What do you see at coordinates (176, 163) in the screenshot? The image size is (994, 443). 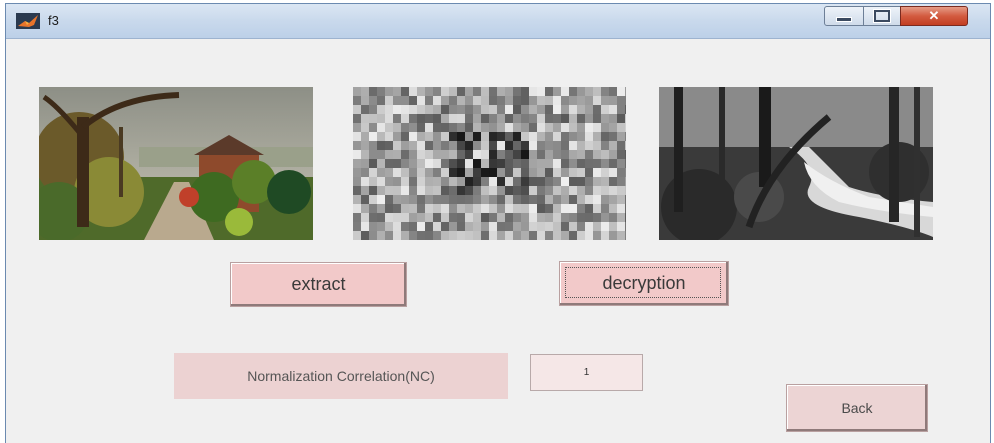 I see `original-color-image` at bounding box center [176, 163].